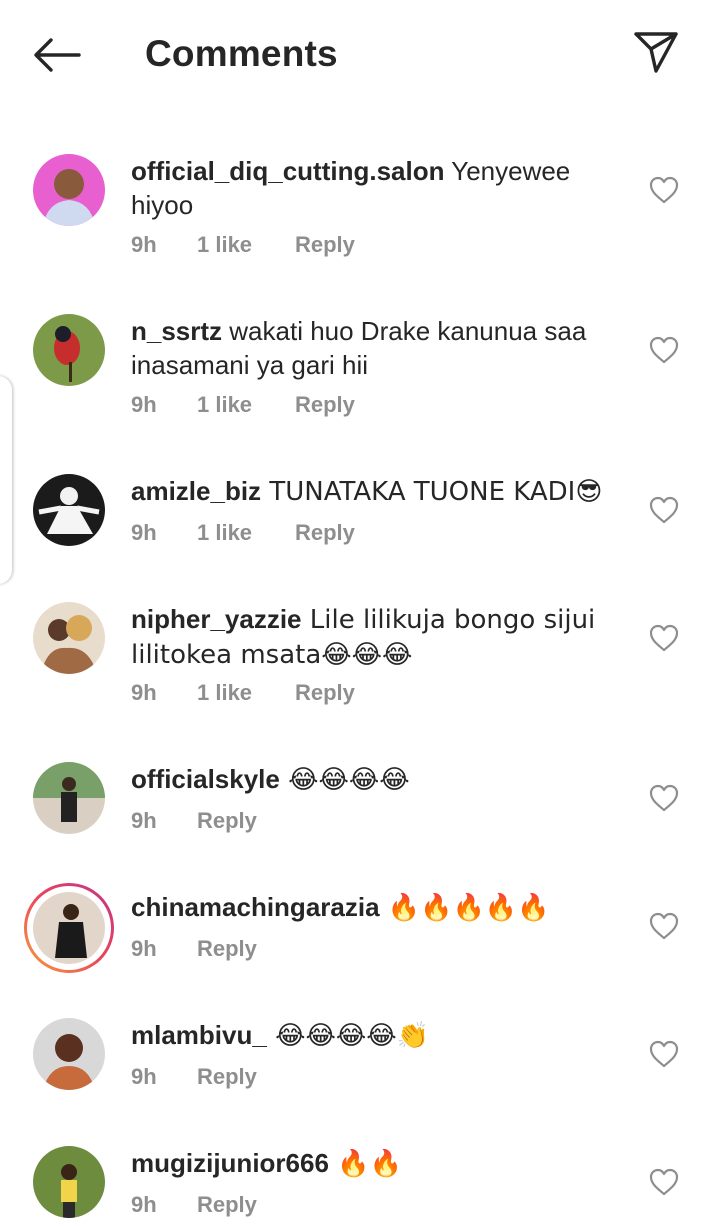  What do you see at coordinates (205, 779) in the screenshot?
I see `comment-username: officialskyle` at bounding box center [205, 779].